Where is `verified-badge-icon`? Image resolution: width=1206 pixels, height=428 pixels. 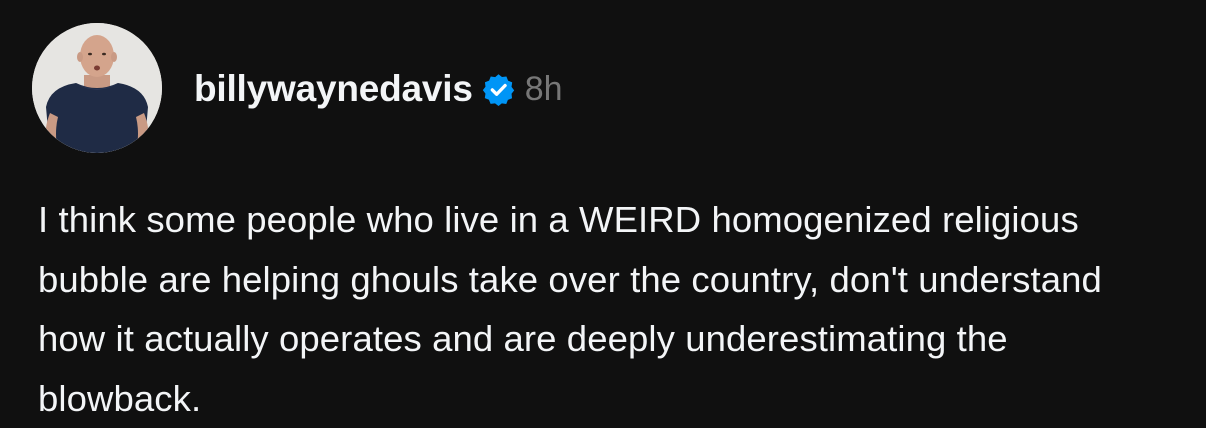
verified-badge-icon is located at coordinates (498, 89).